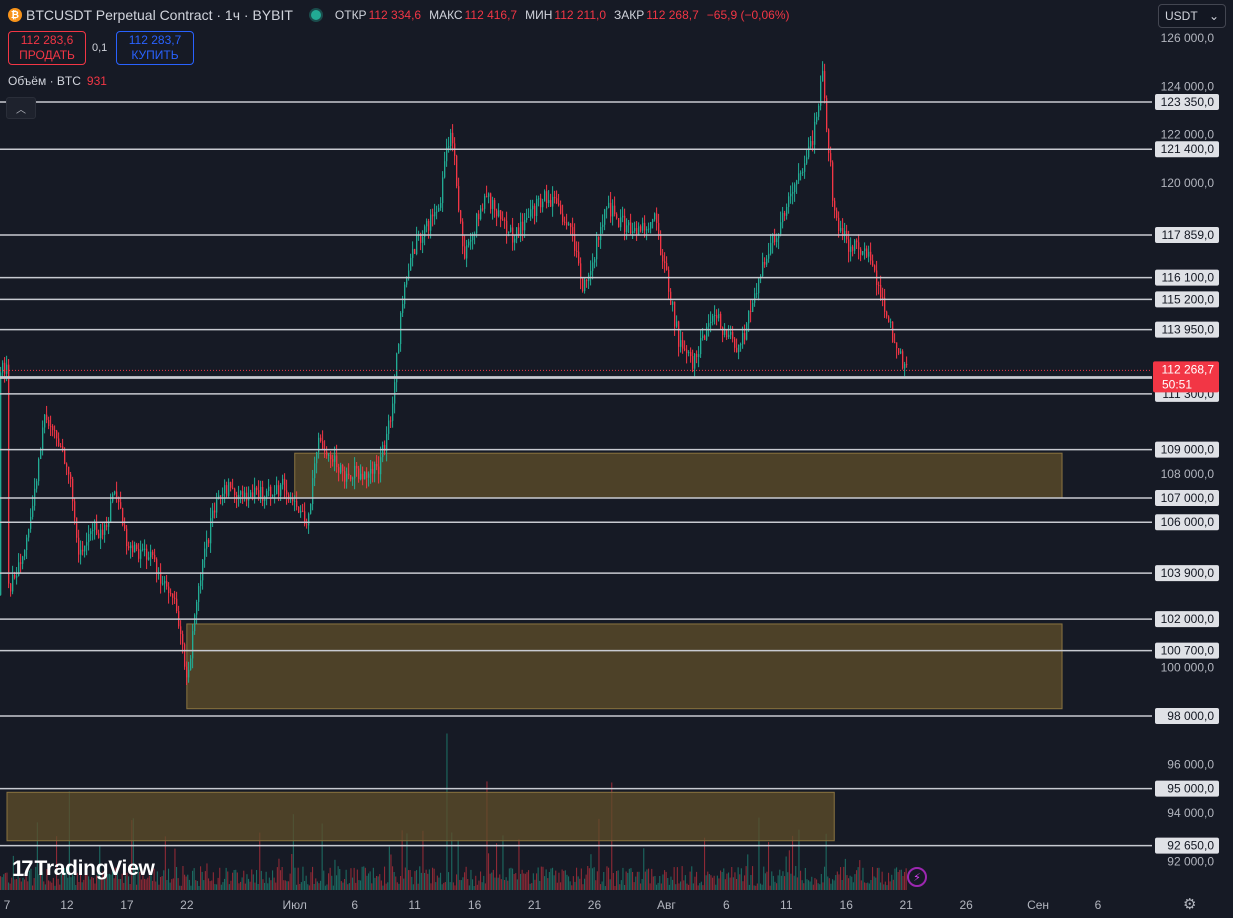  Describe the element at coordinates (21, 108) in the screenshot. I see `collapse-legend-button: ︿` at that location.